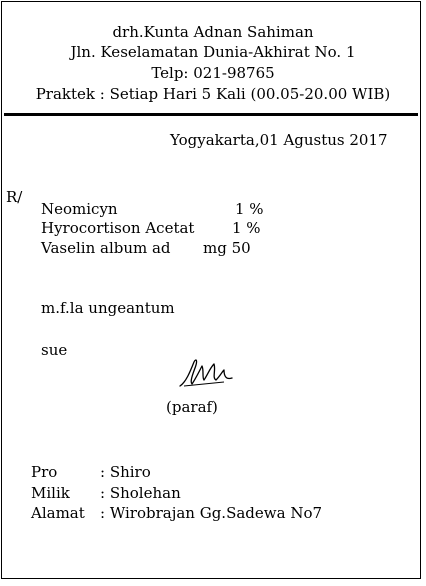  I want to click on address-label: Alamat, so click(58, 513).